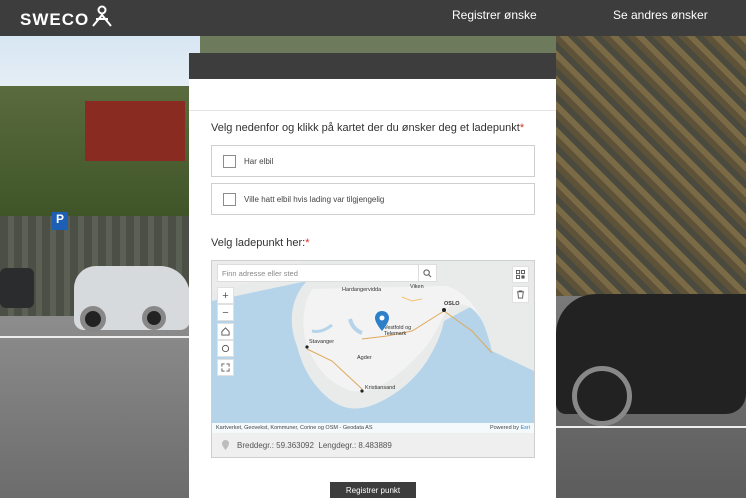 Image resolution: width=746 pixels, height=498 pixels. What do you see at coordinates (327, 273) in the screenshot?
I see `map-search-input: Finn adresse eller sted` at bounding box center [327, 273].